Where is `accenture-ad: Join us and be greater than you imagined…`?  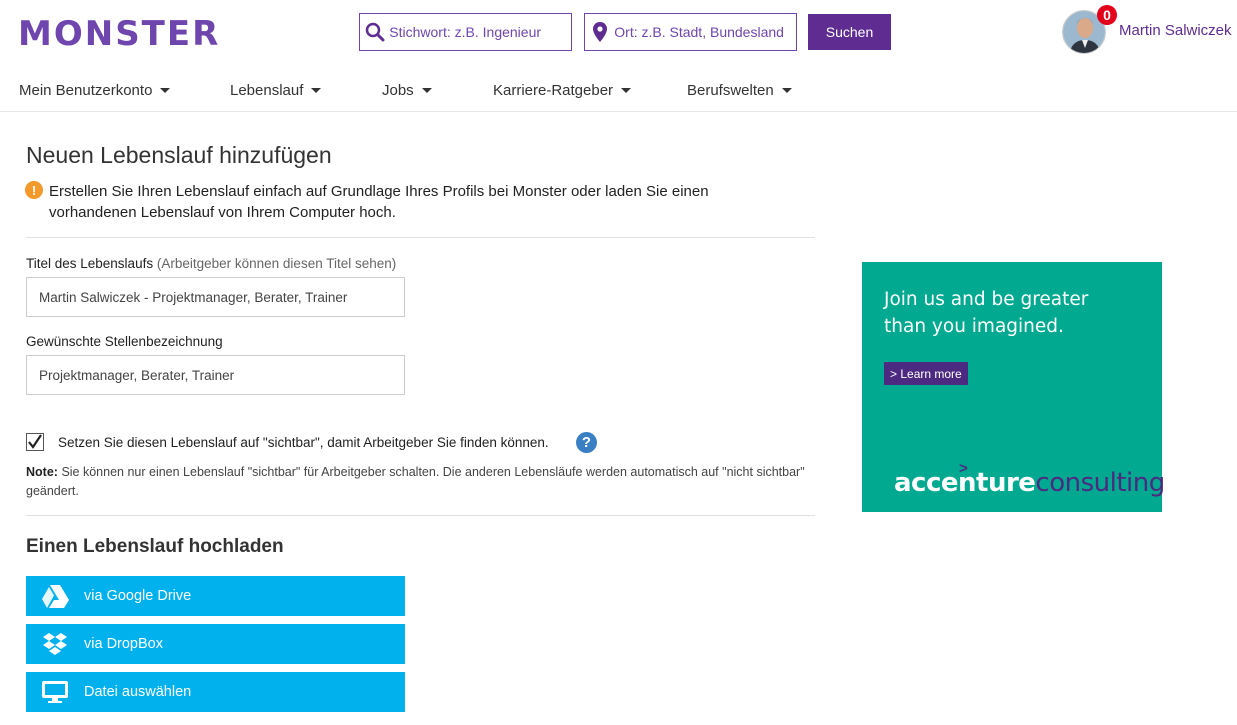 accenture-ad: Join us and be greater than you imagined… is located at coordinates (1013, 387).